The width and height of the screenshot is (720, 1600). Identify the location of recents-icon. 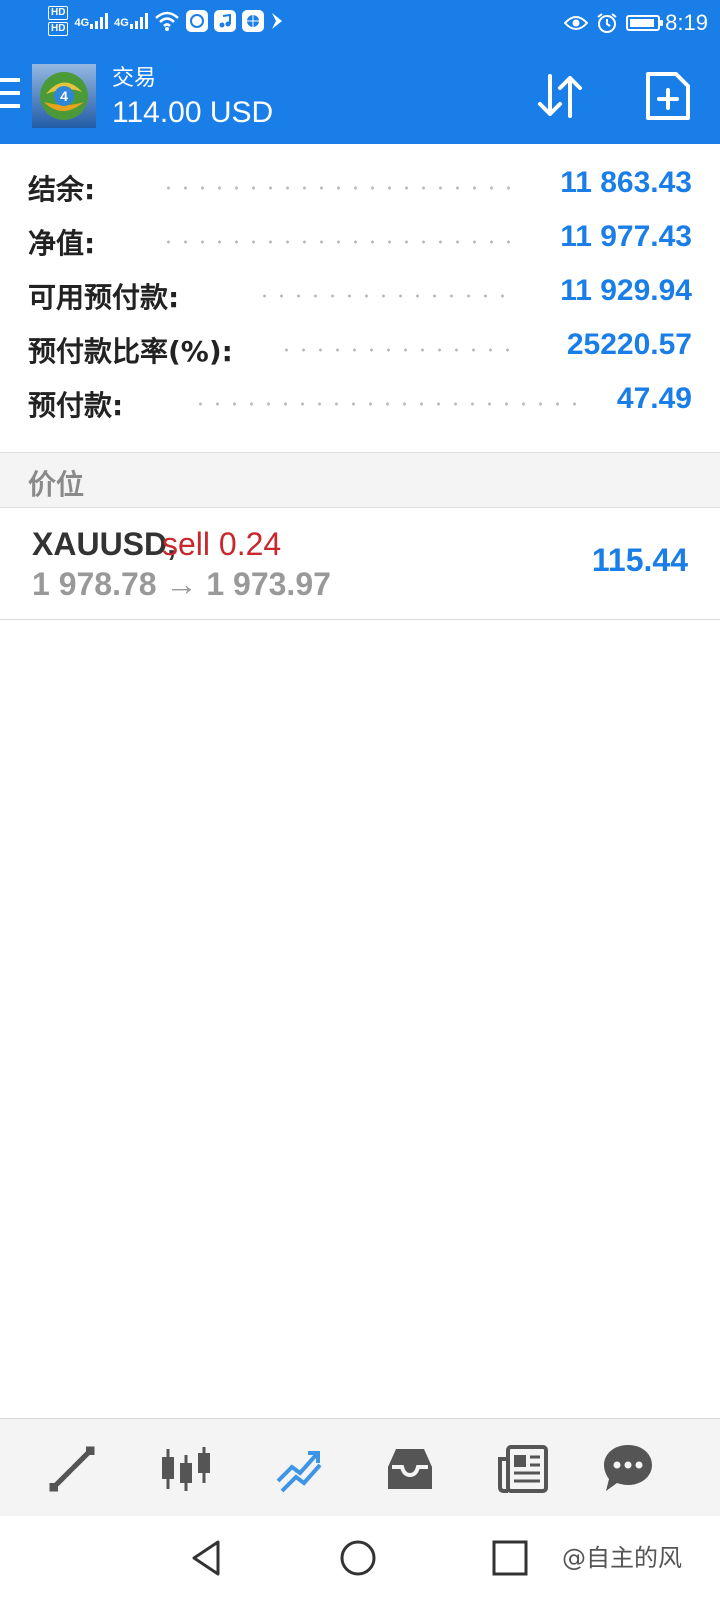
(510, 1558).